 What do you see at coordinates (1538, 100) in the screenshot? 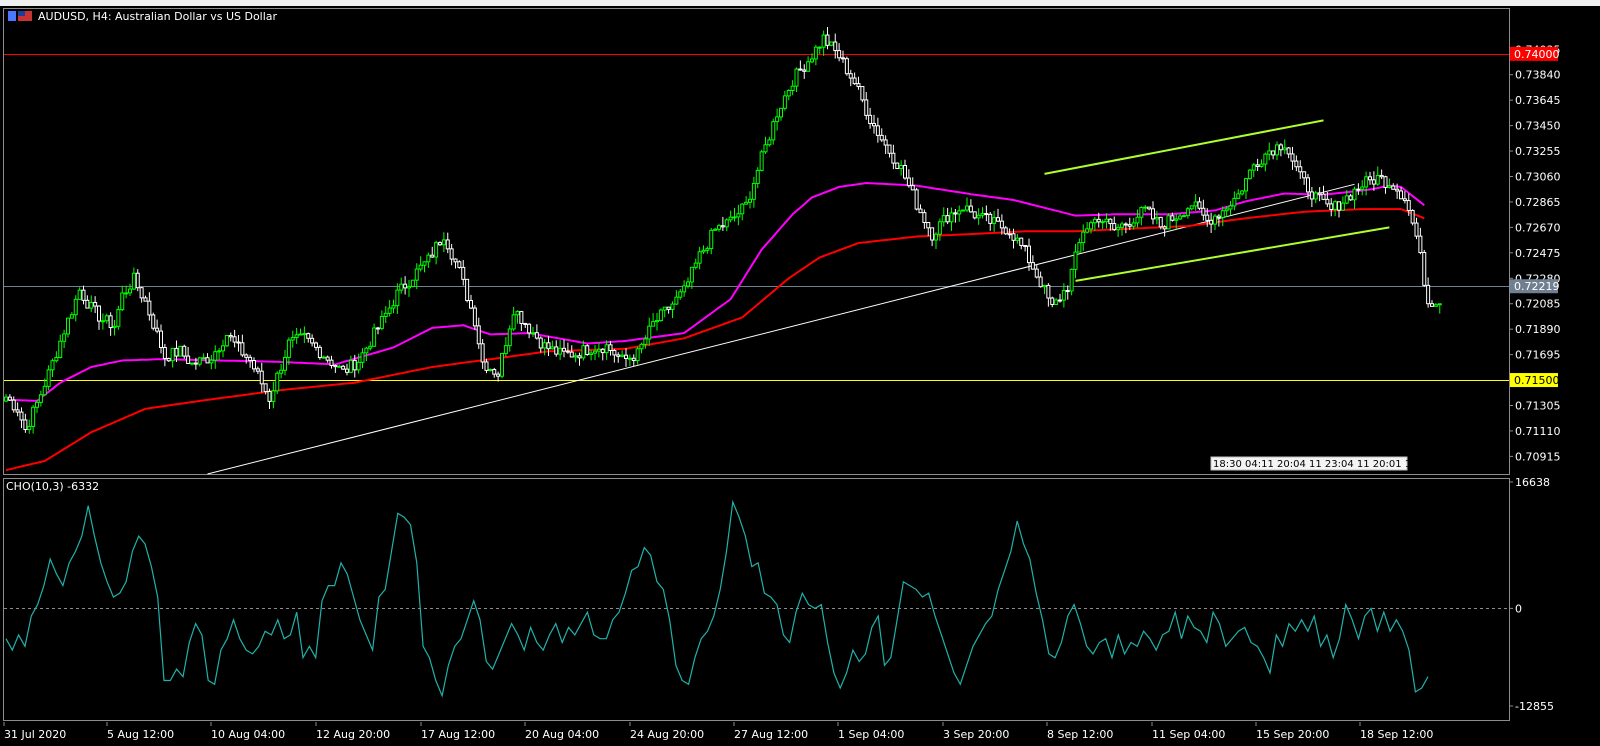
I see `price-tick-label: 0.73645` at bounding box center [1538, 100].